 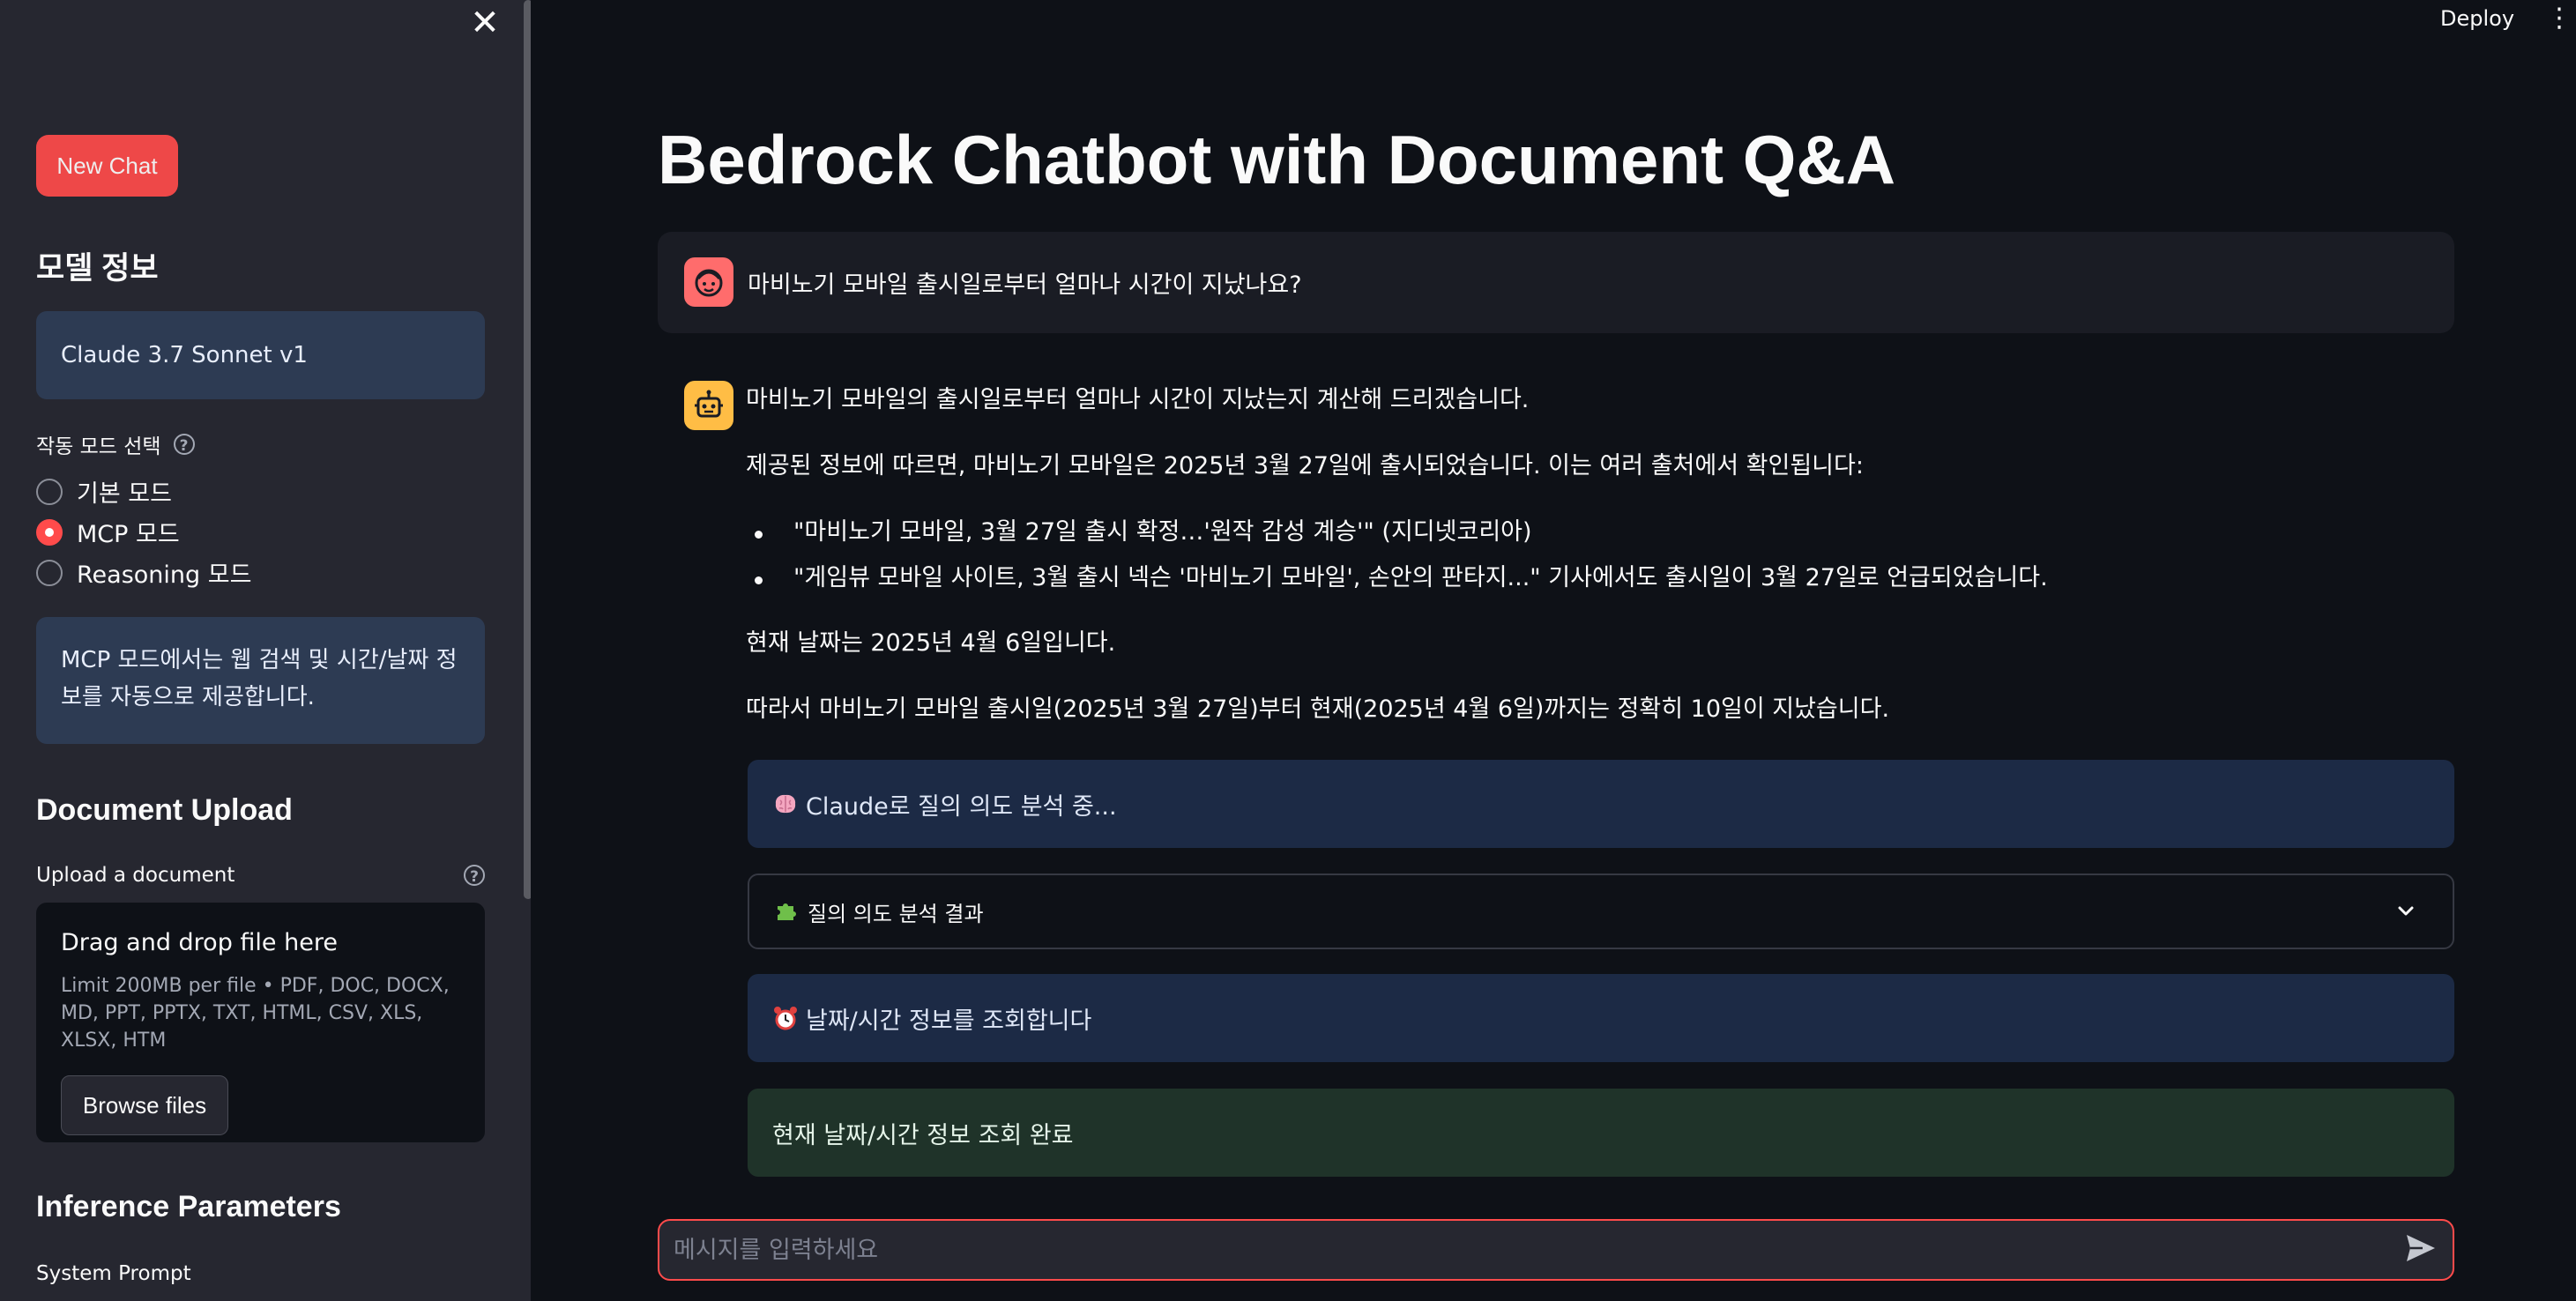 I want to click on status-success-text: 현재 날짜/시간 정보 조회 완료, so click(x=923, y=1135).